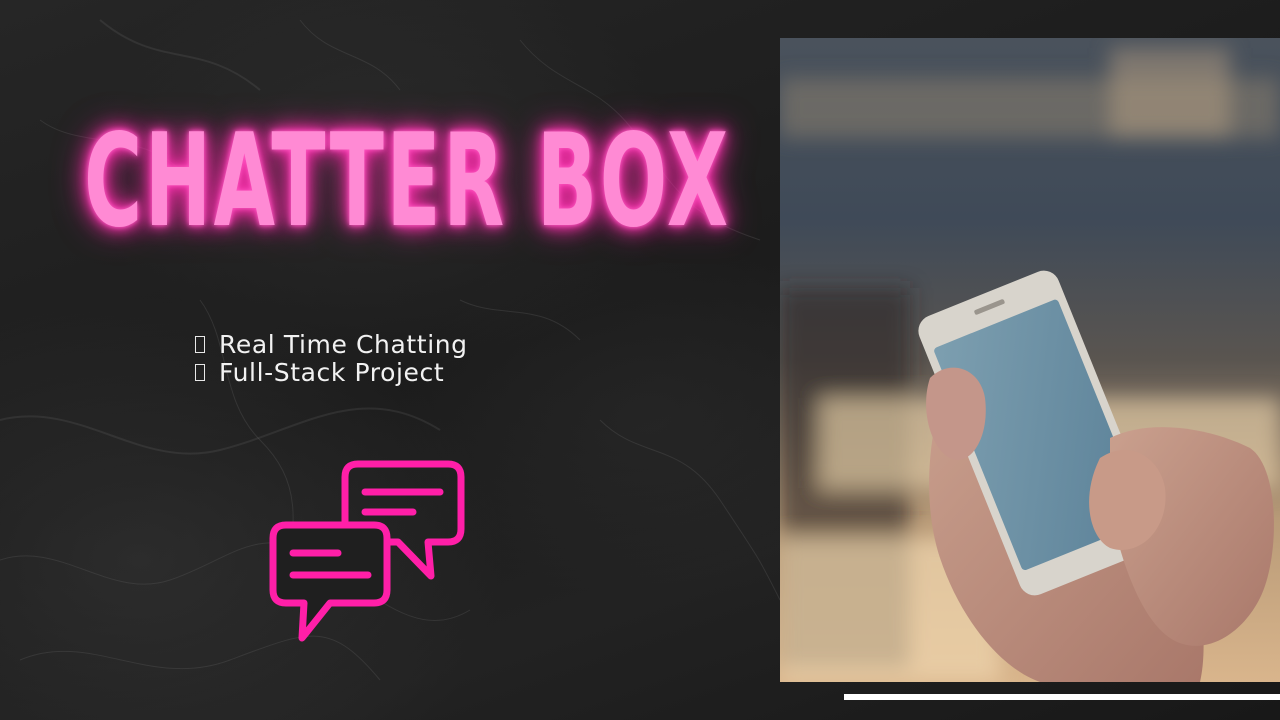 The image size is (1280, 720). I want to click on feature-list: Real Time Chatting Full-Stack Project, so click(330, 358).